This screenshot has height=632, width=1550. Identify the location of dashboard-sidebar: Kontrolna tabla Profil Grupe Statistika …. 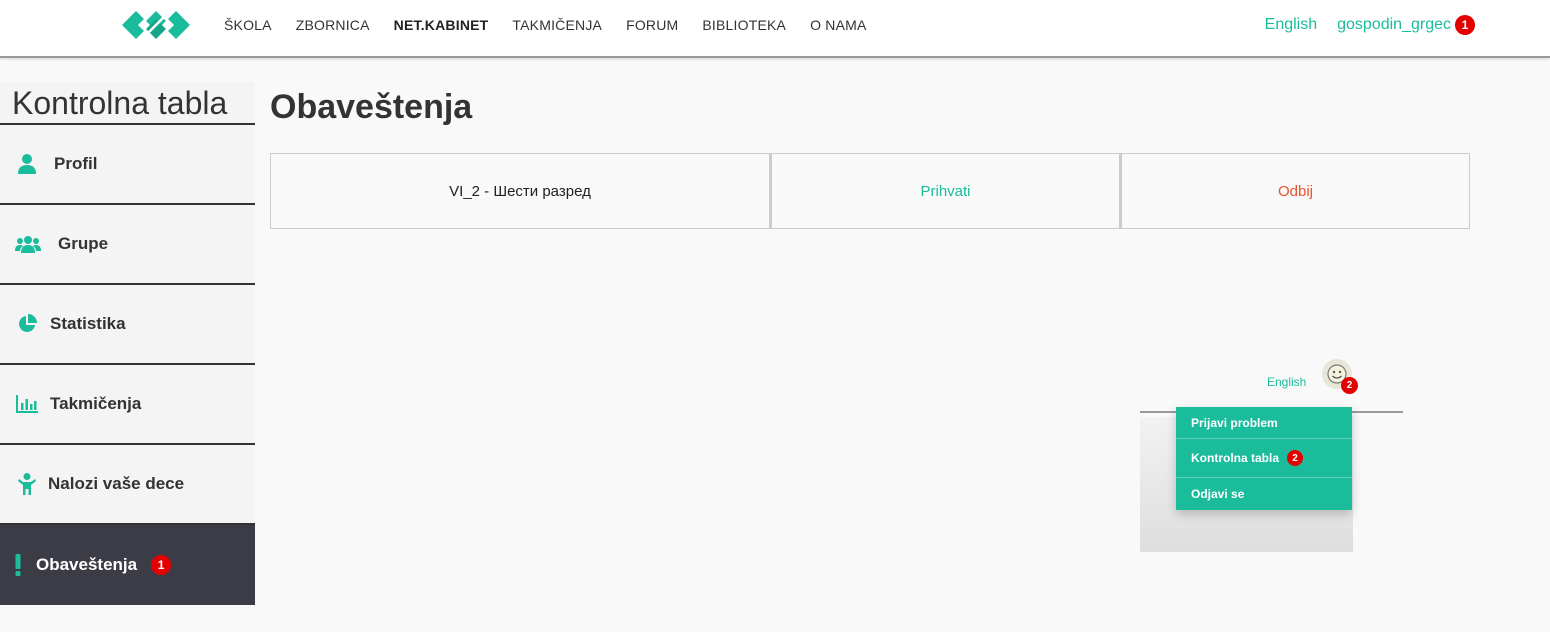
(127, 343).